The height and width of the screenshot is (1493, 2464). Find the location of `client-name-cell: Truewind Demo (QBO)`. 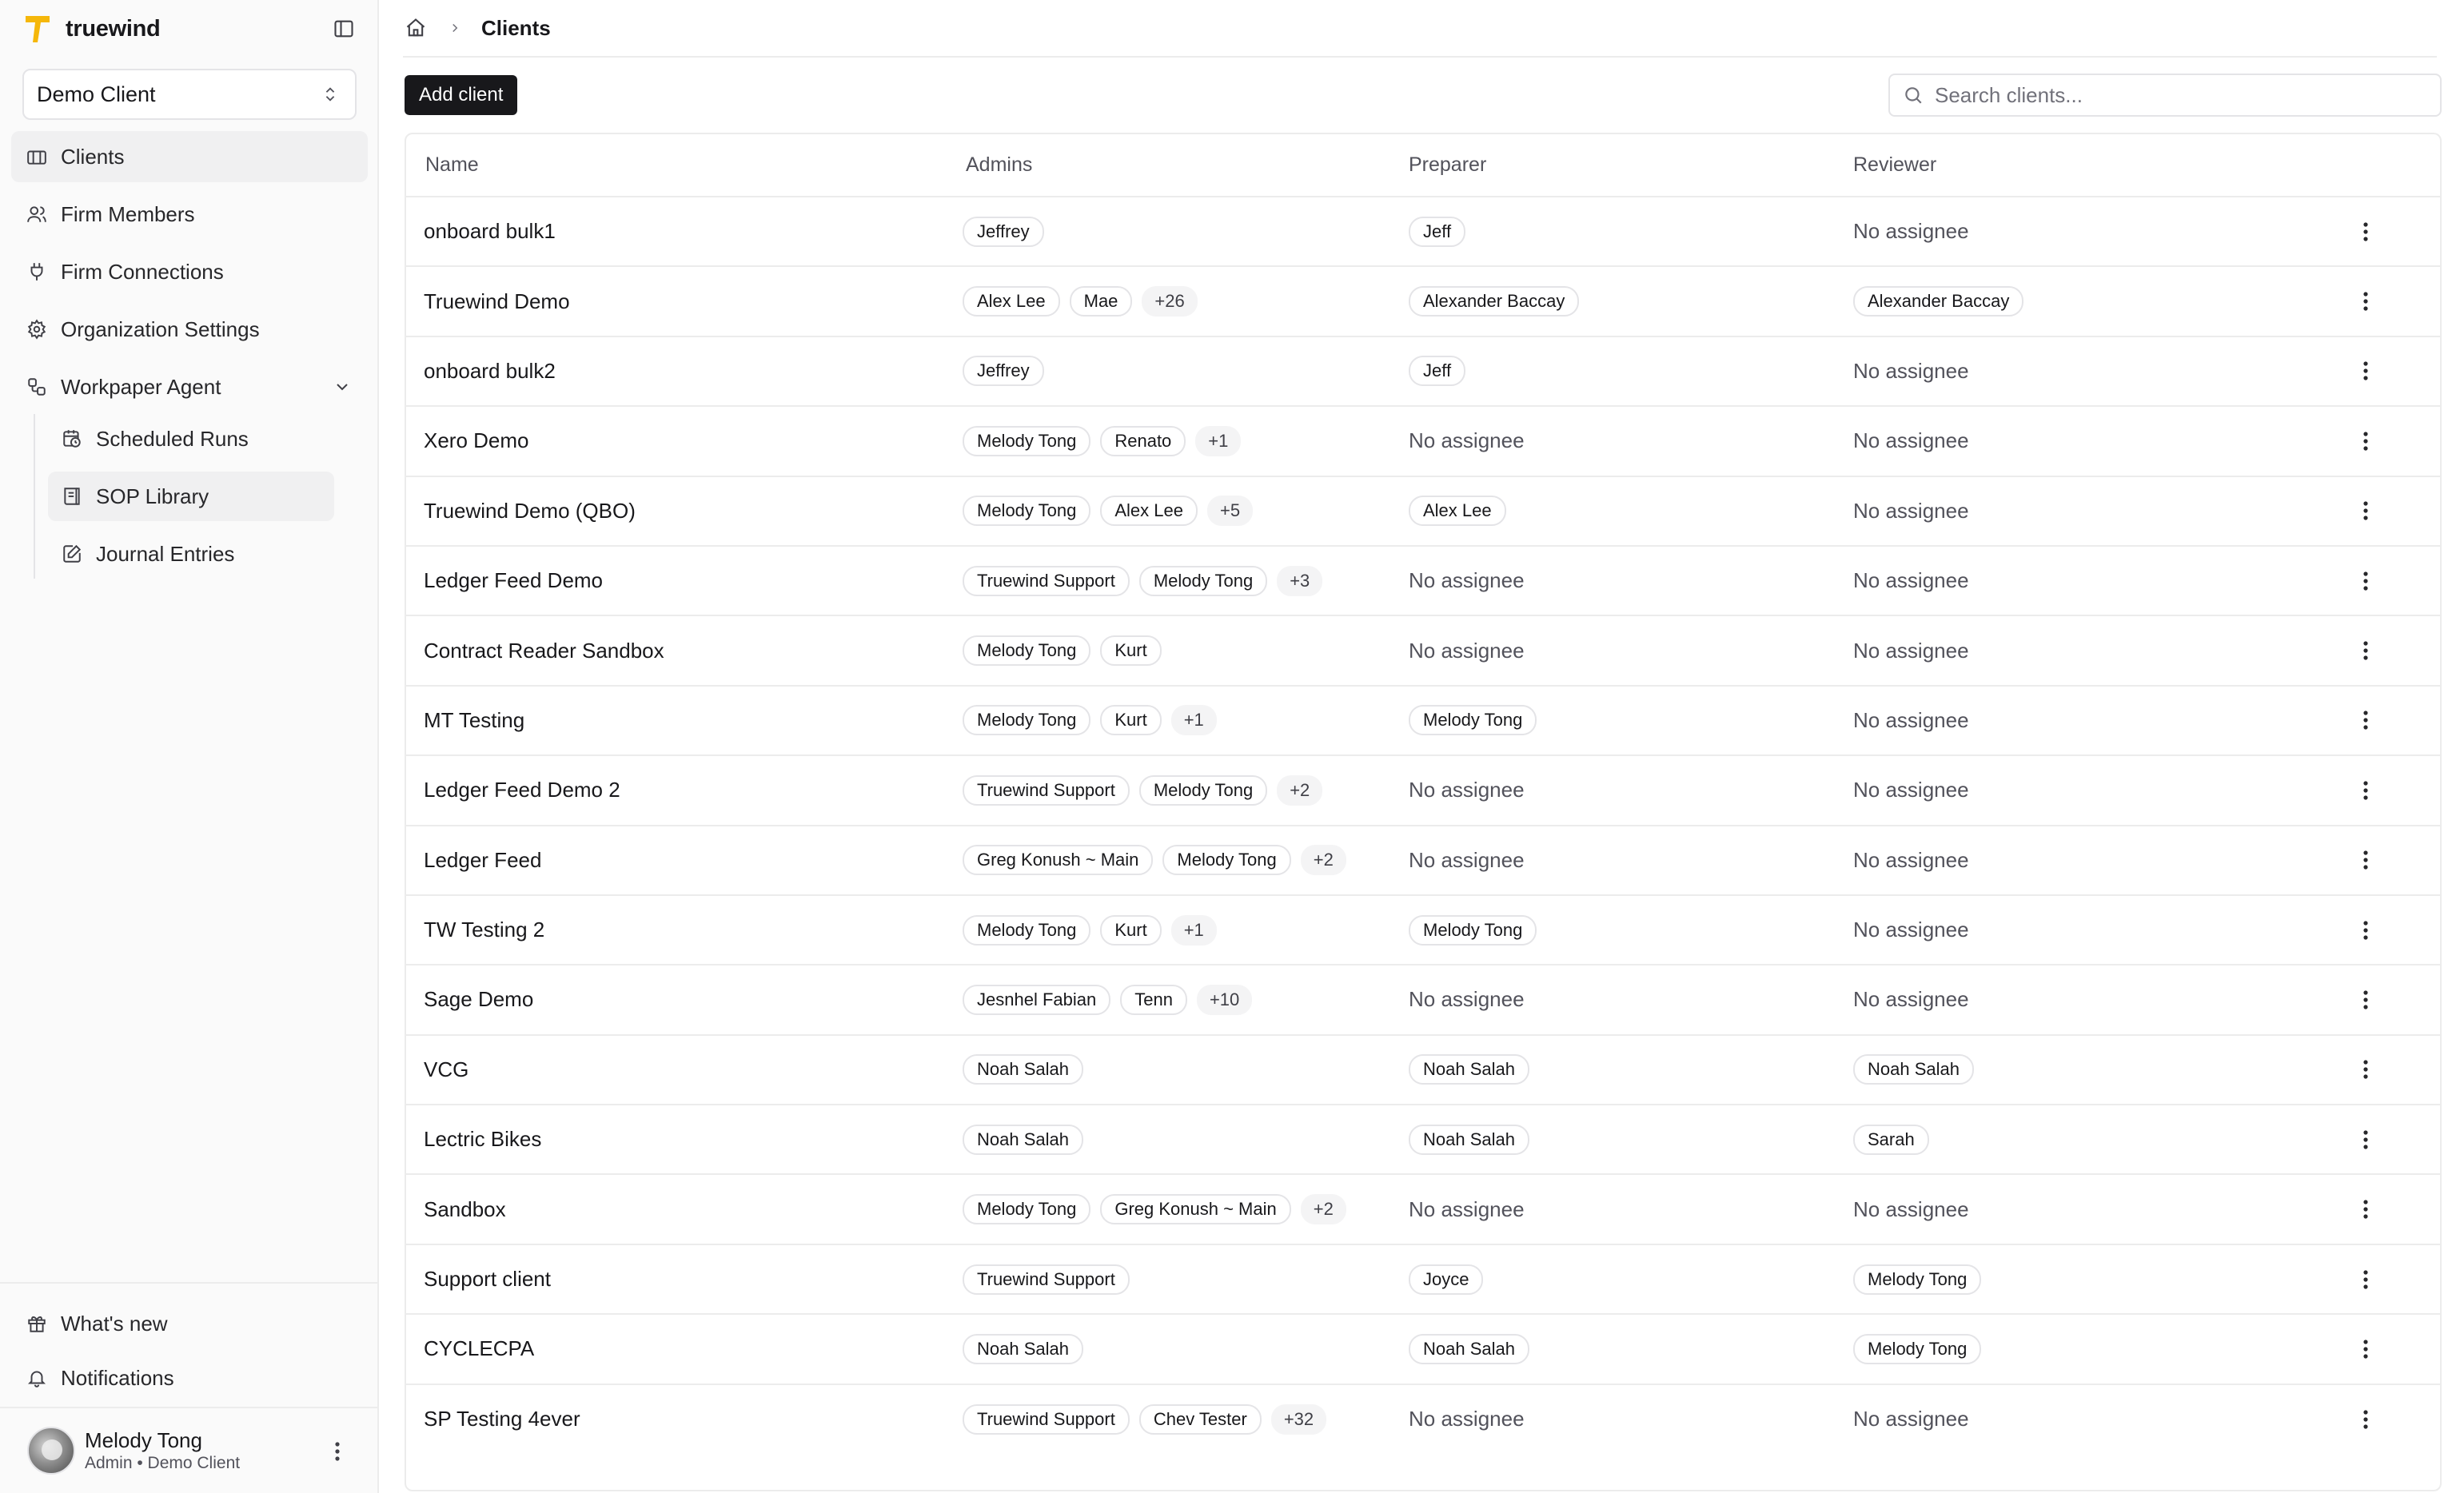

client-name-cell: Truewind Demo (QBO) is located at coordinates (684, 511).